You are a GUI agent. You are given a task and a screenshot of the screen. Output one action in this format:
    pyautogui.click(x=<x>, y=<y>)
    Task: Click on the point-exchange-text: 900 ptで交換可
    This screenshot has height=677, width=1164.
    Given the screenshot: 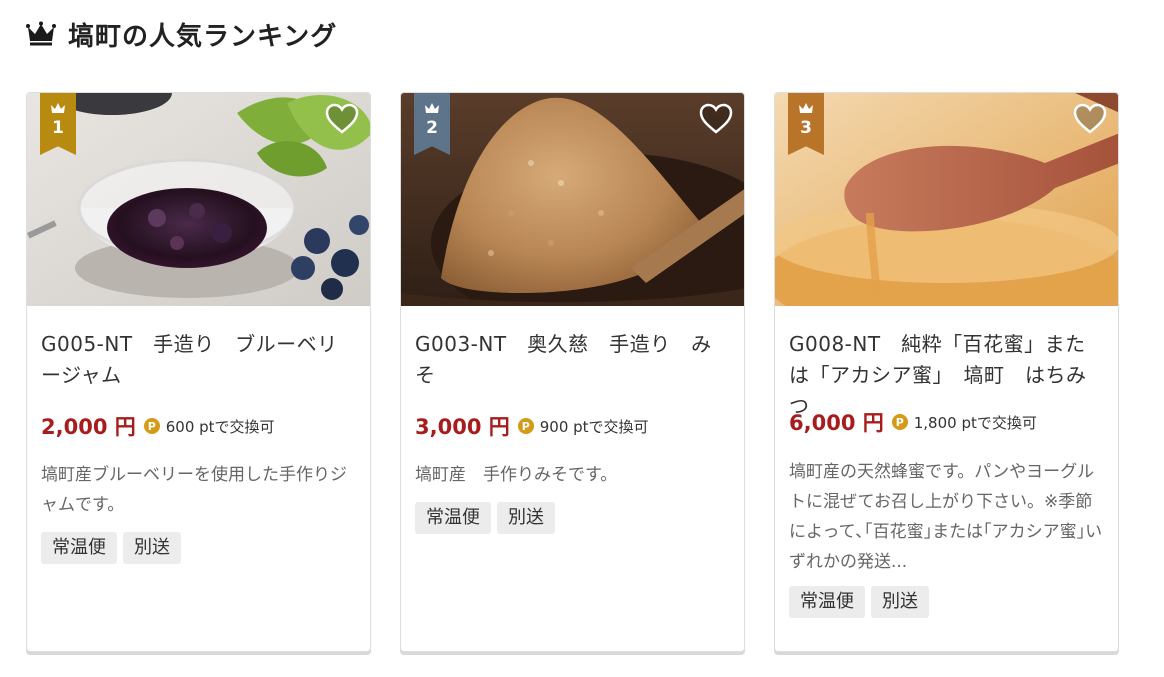 What is the action you would take?
    pyautogui.click(x=594, y=426)
    